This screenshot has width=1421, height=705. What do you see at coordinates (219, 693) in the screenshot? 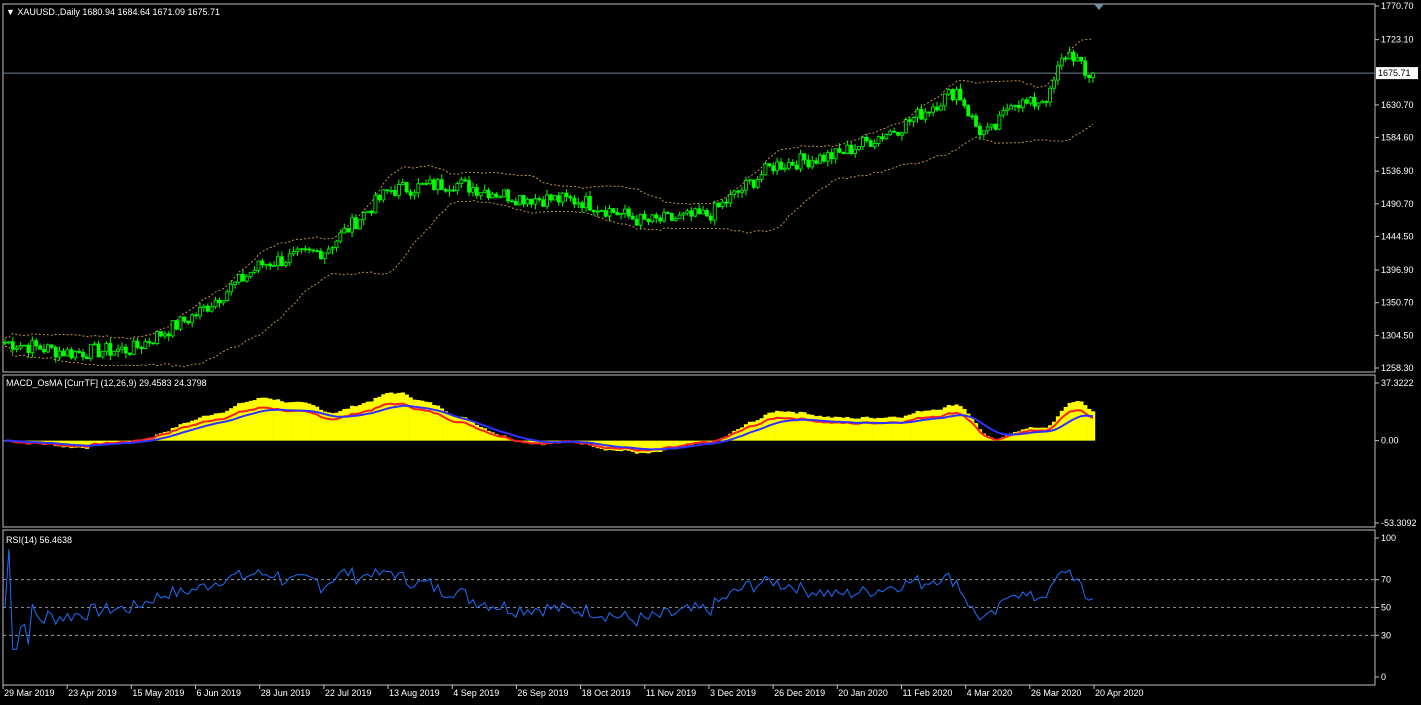
I see `x-label: 6 Jun 2019` at bounding box center [219, 693].